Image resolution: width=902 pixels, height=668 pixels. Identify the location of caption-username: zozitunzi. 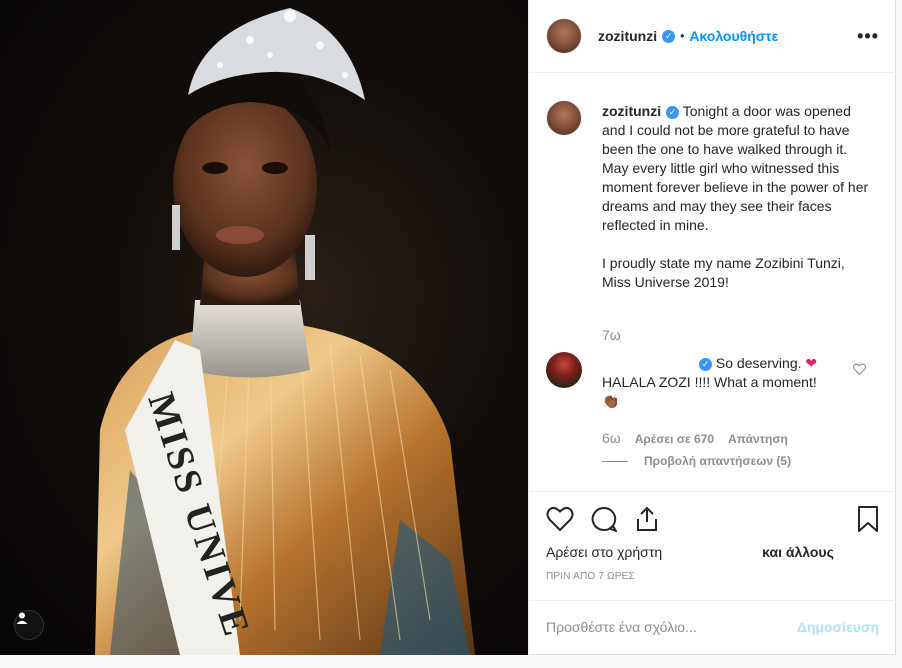
(631, 111).